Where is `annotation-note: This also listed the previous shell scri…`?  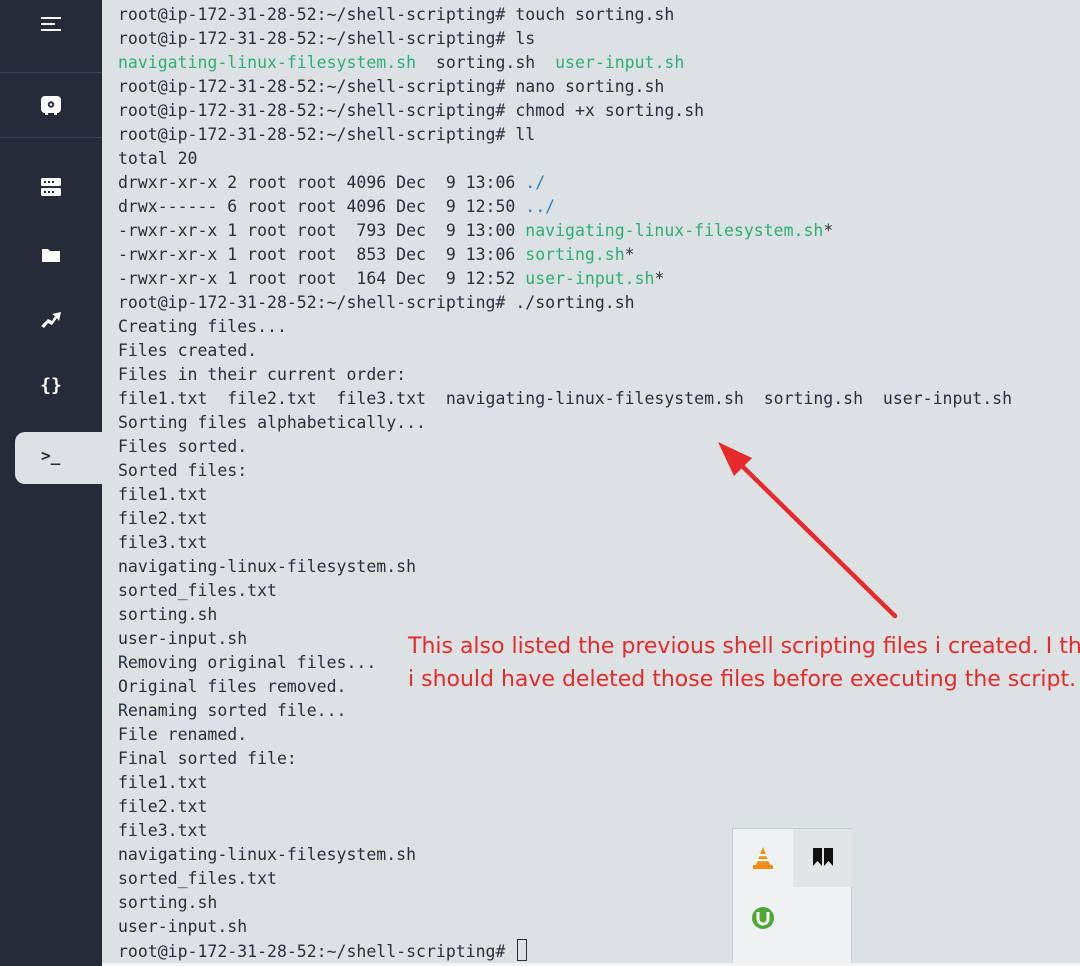 annotation-note: This also listed the previous shell scri… is located at coordinates (744, 663).